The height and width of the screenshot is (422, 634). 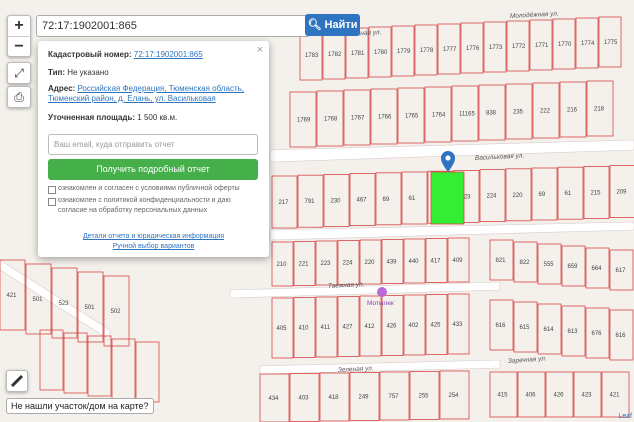 I want to click on parcel-number-label: 1768, so click(x=331, y=120).